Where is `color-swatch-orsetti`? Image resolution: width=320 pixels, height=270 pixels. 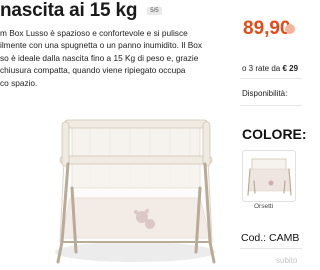 color-swatch-orsetti is located at coordinates (269, 176).